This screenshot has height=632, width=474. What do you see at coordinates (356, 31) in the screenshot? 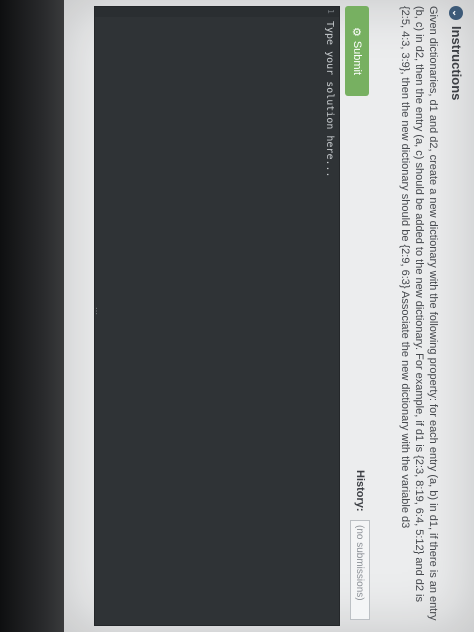
I see `gear-icon: ⚙` at bounding box center [356, 31].